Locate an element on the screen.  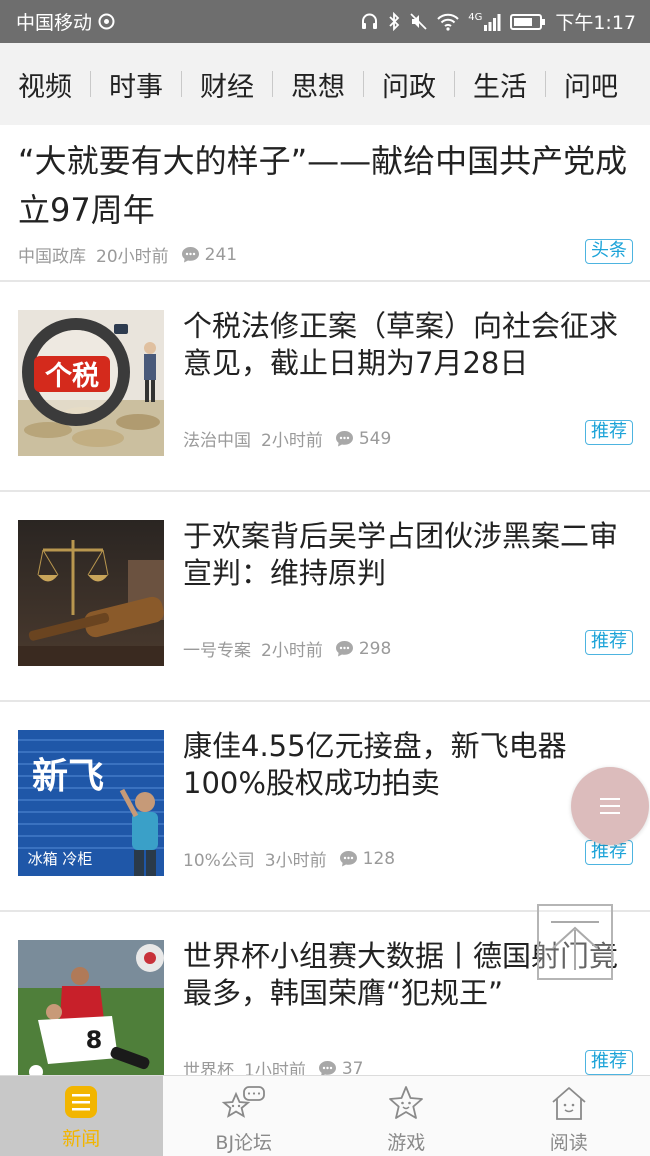
back-to-top-button is located at coordinates (575, 942).